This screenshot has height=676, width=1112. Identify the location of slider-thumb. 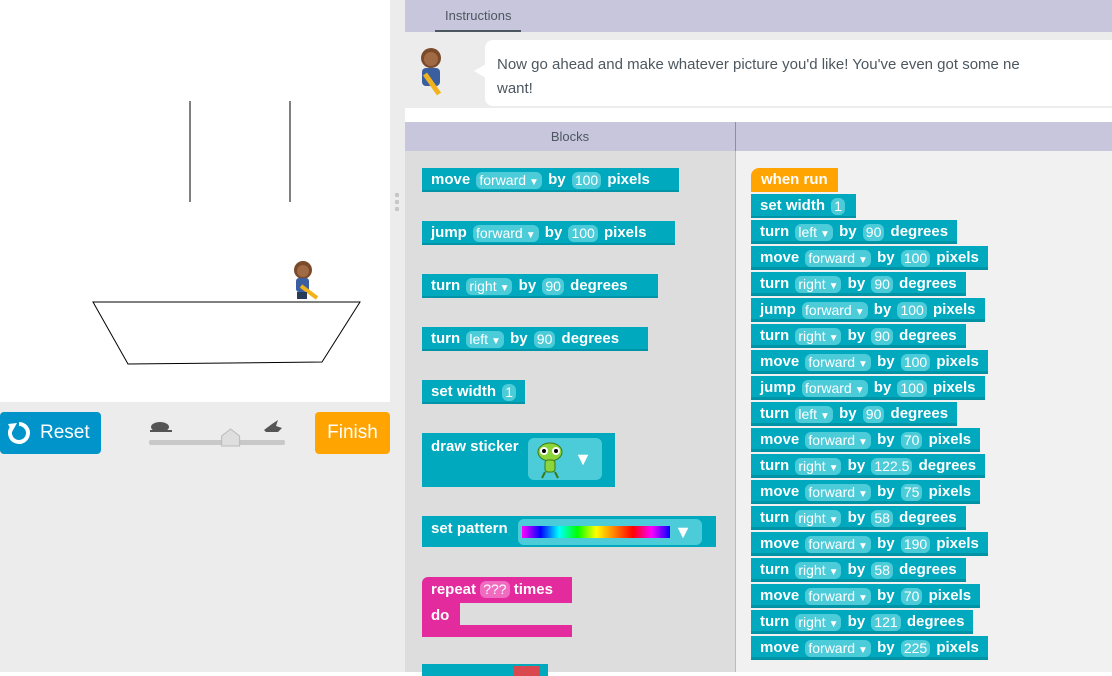
(231, 437).